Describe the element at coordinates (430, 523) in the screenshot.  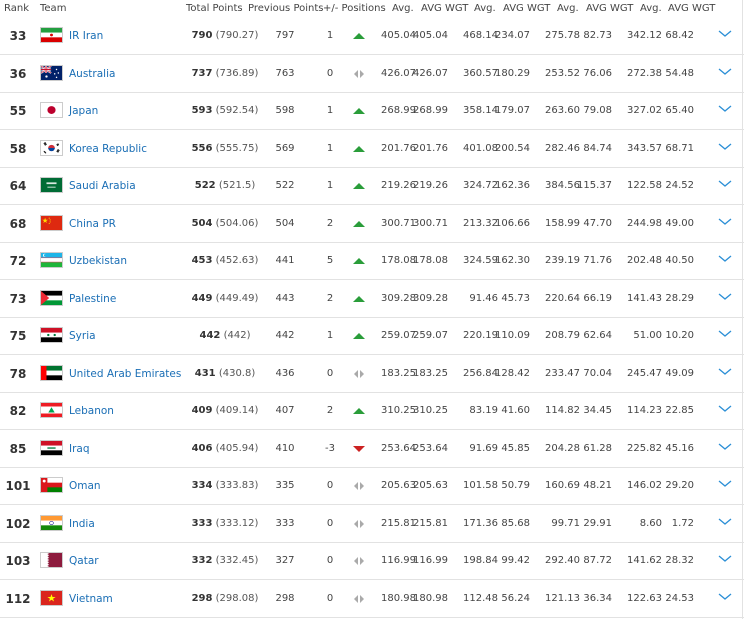
I see `stat-cell: 215.81` at that location.